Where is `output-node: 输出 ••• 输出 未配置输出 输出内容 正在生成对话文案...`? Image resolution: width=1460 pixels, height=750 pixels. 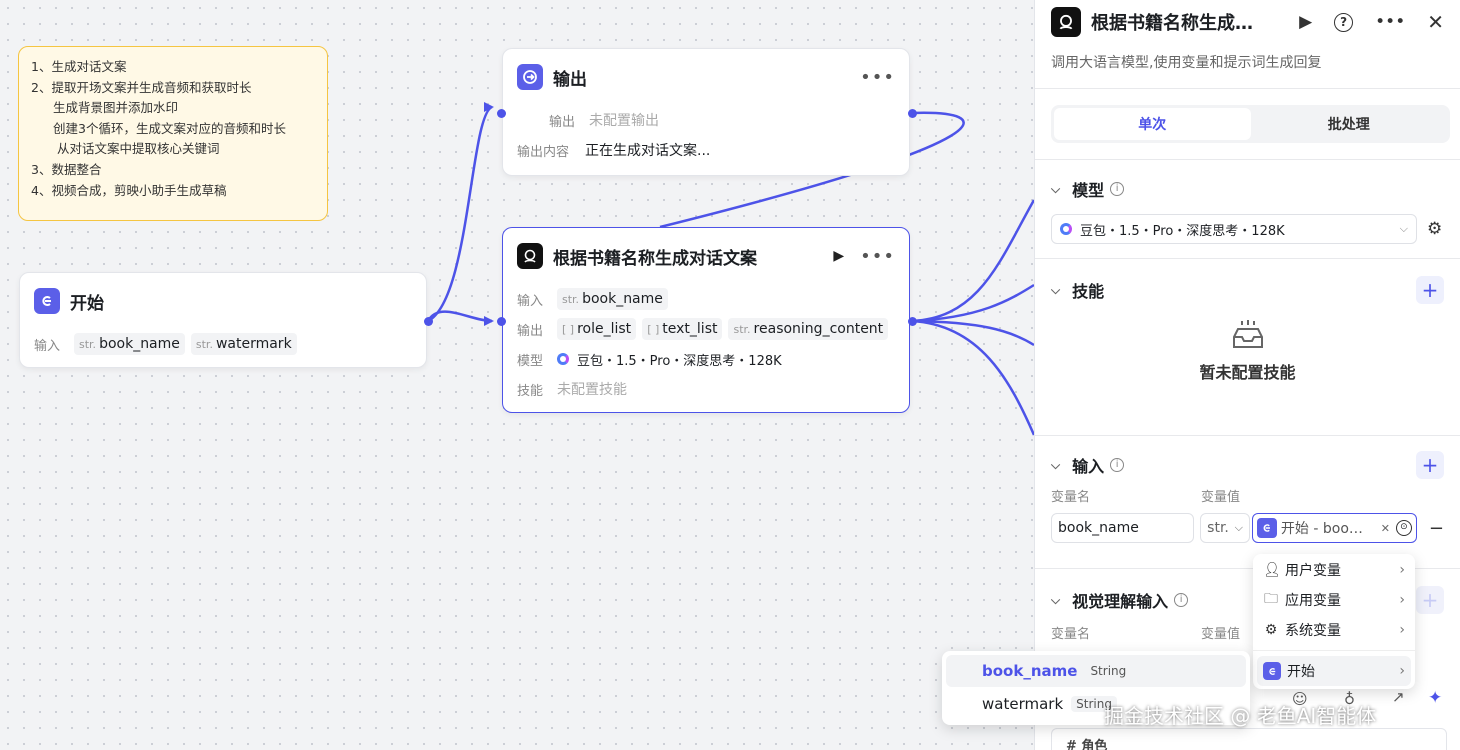
output-node: 输出 ••• 输出 未配置输出 输出内容 正在生成对话文案... is located at coordinates (707, 112).